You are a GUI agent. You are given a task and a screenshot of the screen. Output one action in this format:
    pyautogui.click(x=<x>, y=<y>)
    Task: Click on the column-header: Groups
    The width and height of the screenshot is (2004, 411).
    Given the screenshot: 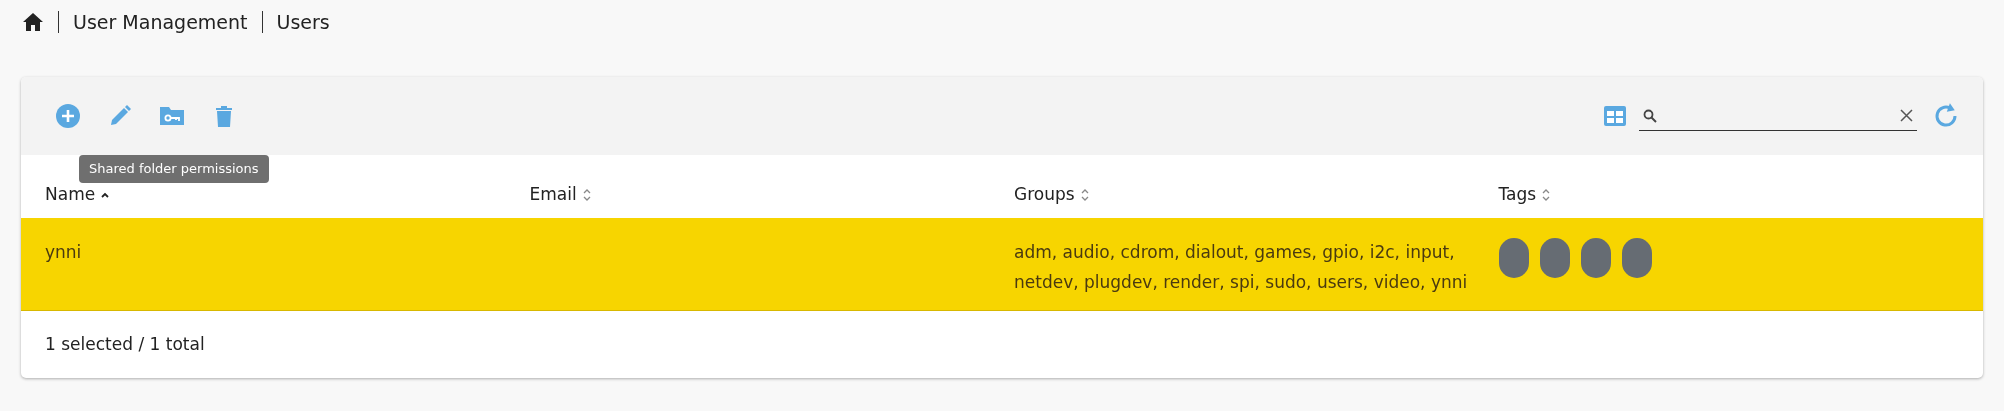 What is the action you would take?
    pyautogui.click(x=1044, y=194)
    